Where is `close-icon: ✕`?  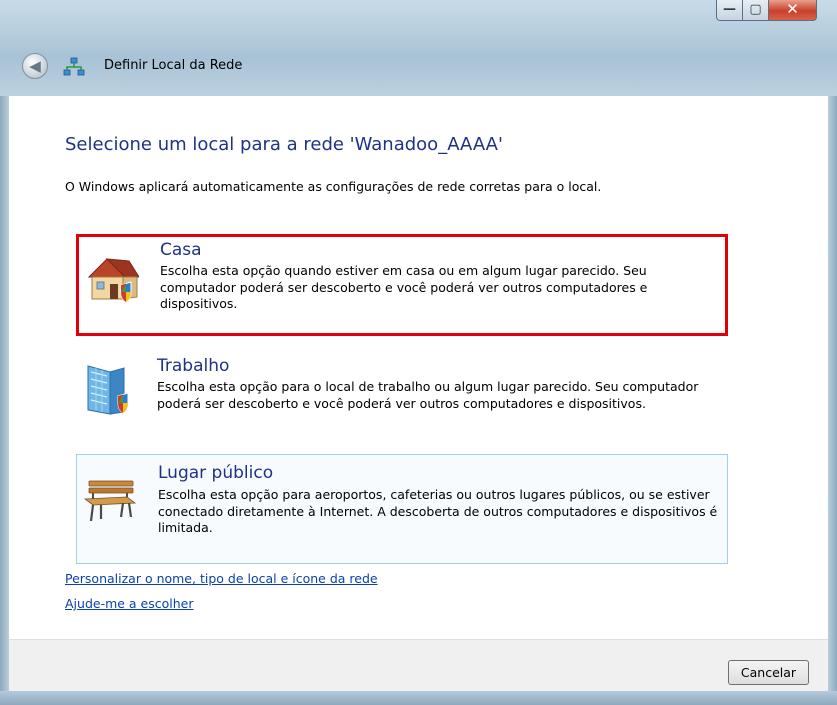 close-icon: ✕ is located at coordinates (792, 9).